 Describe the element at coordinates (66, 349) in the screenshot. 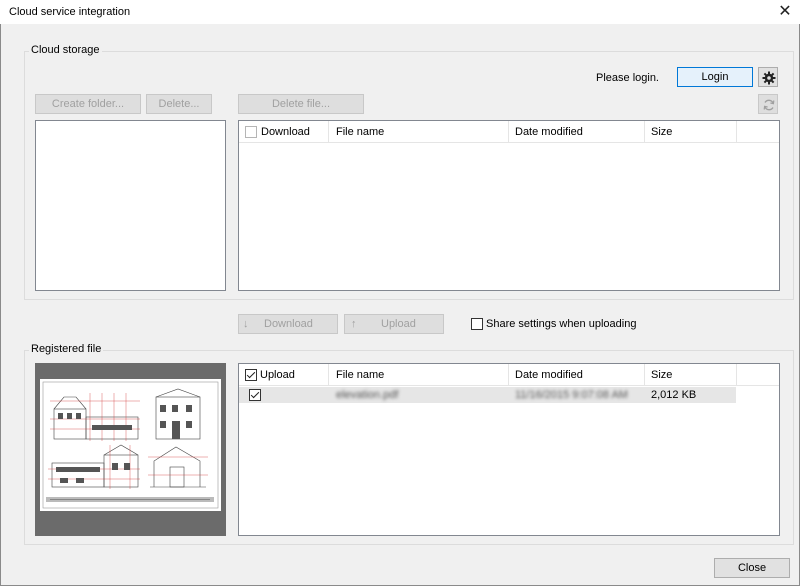

I see `registered-file-label: Registered file` at that location.